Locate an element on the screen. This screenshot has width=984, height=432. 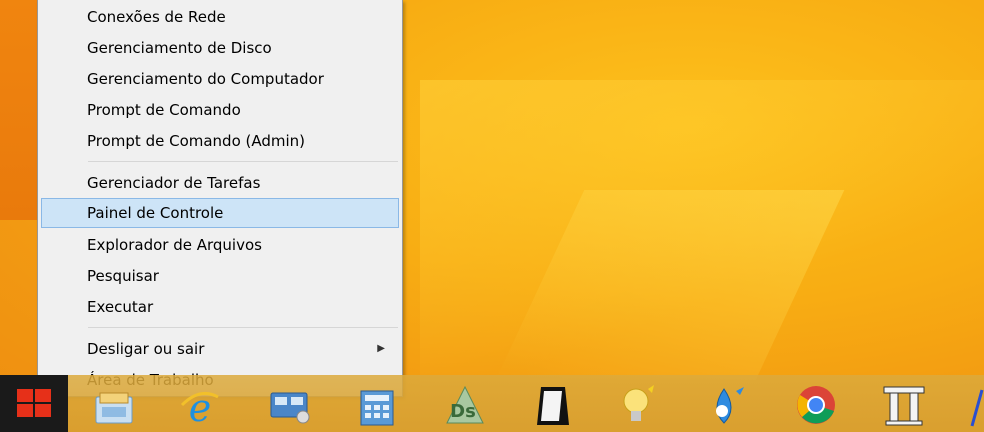
start-button is located at coordinates (34, 403).